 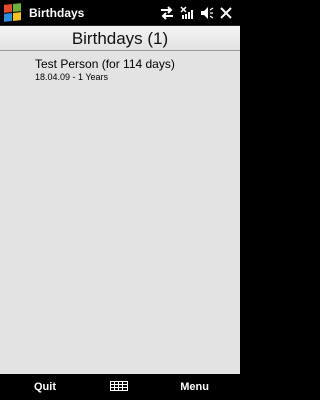 What do you see at coordinates (72, 77) in the screenshot?
I see `list-item-detail: 18.04.09 - 1 Years` at bounding box center [72, 77].